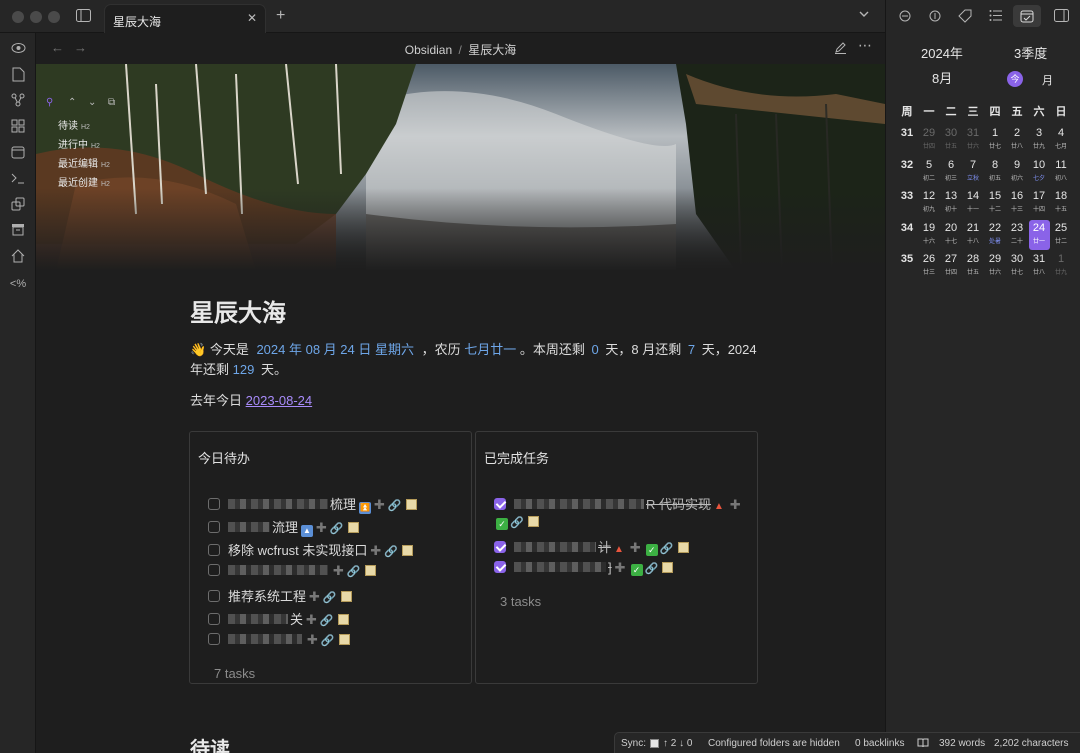  I want to click on outline-item-recent-create: 最近创建 H2, so click(84, 181).